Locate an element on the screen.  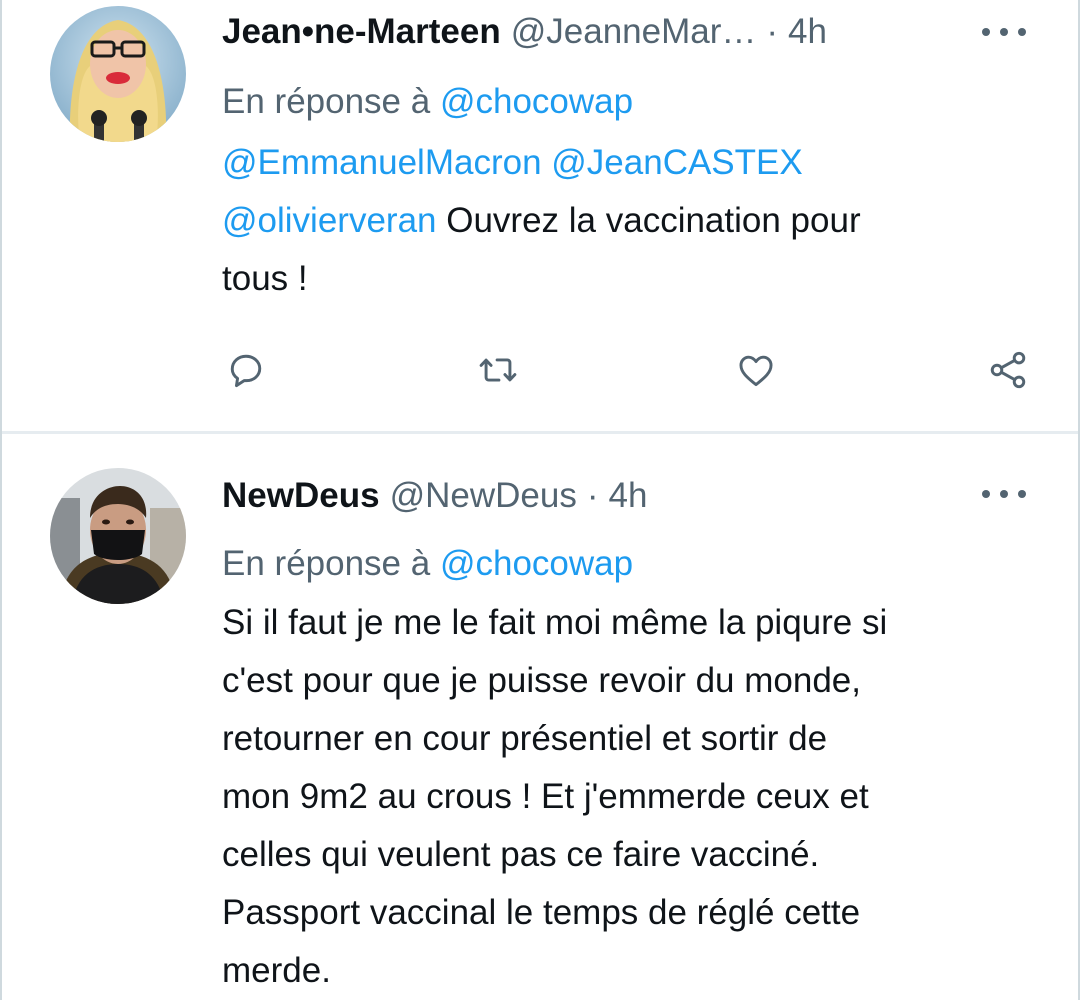
user-handle: @NewDeus is located at coordinates (483, 496).